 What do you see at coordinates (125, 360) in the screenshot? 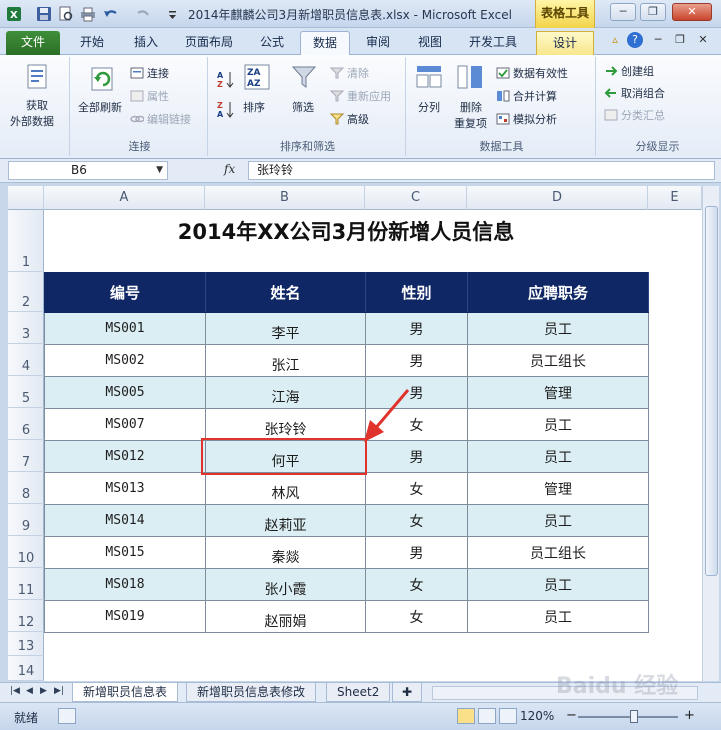
I see `cell-id: MS002` at bounding box center [125, 360].